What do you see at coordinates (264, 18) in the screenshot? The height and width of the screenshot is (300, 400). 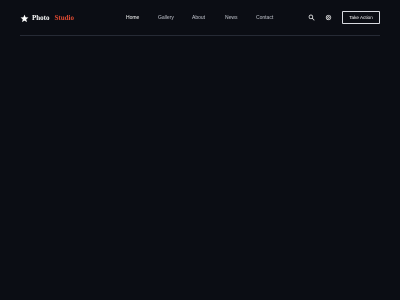 I see `nav-item-contact: Contact` at bounding box center [264, 18].